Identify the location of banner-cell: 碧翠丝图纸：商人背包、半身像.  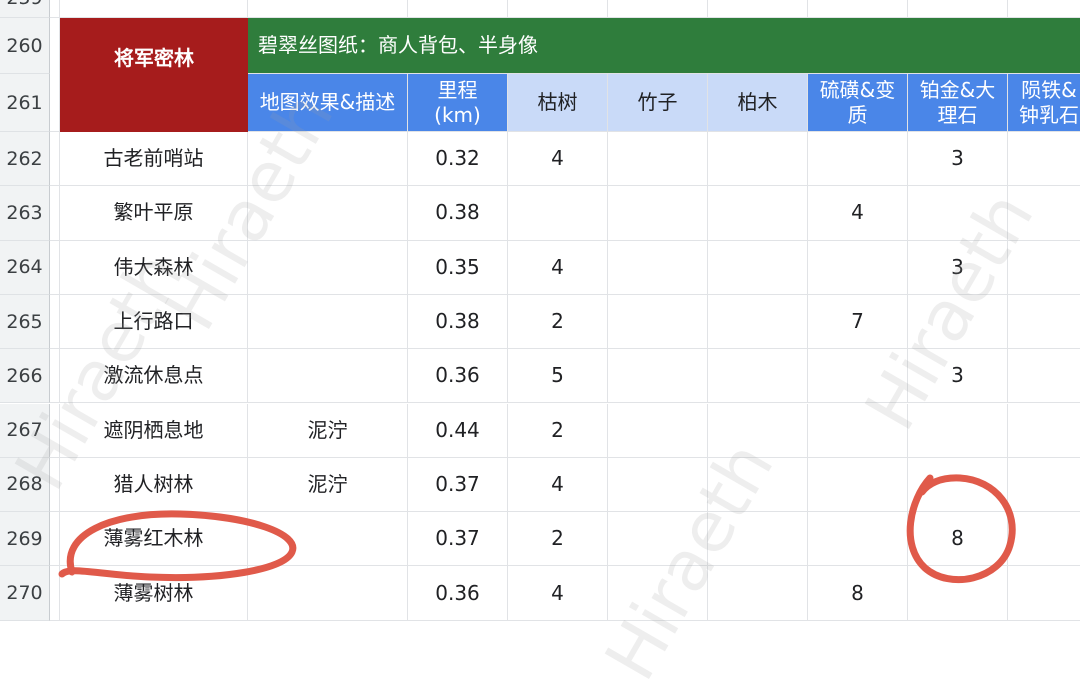
(664, 46).